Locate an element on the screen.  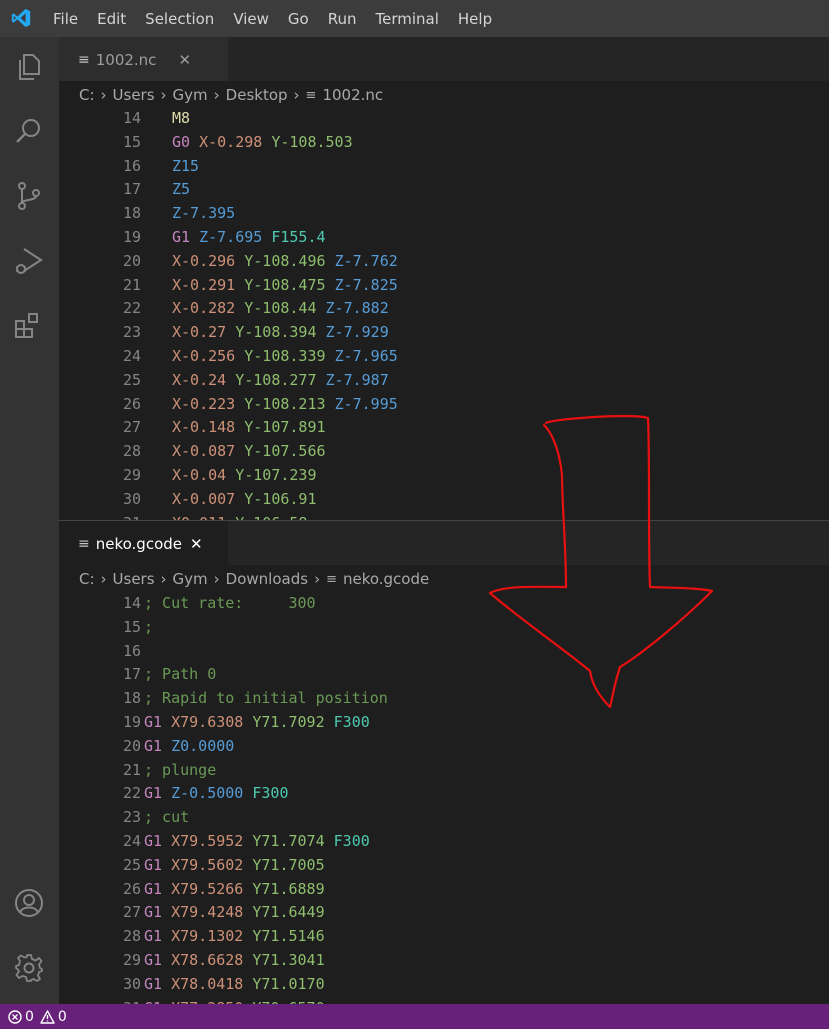
code-line: 25 G1 X79.5602 Y71.7005 is located at coordinates (444, 866).